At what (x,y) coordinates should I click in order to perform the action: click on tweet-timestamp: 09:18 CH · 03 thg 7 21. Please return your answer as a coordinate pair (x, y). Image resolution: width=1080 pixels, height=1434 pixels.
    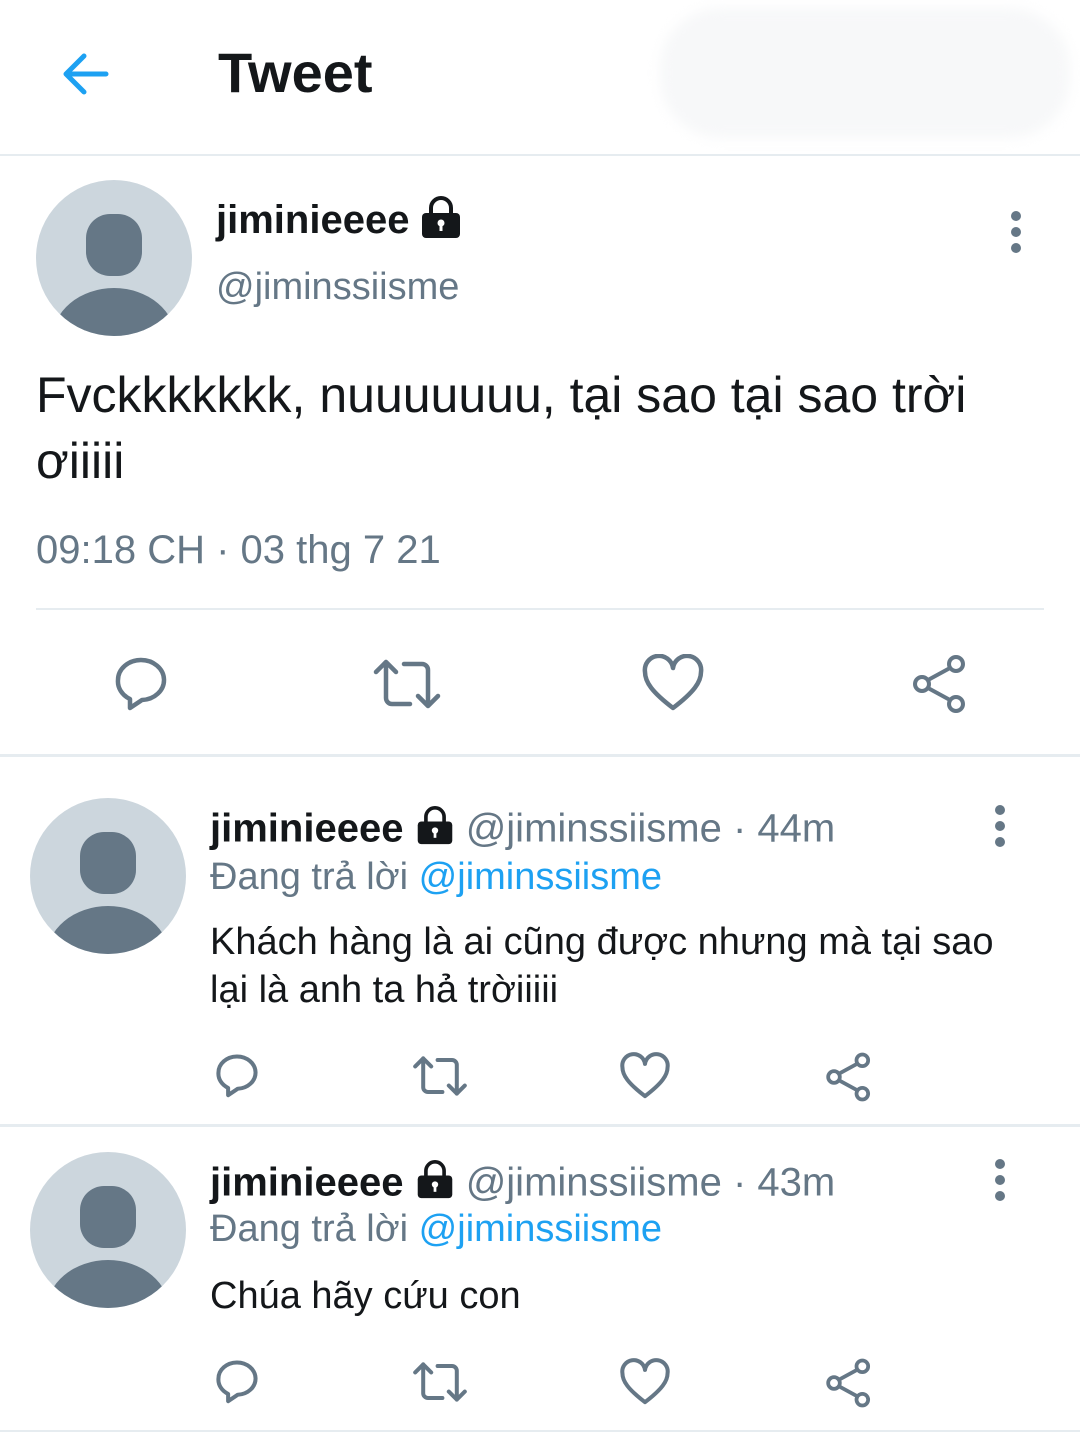
    Looking at the image, I should click on (238, 550).